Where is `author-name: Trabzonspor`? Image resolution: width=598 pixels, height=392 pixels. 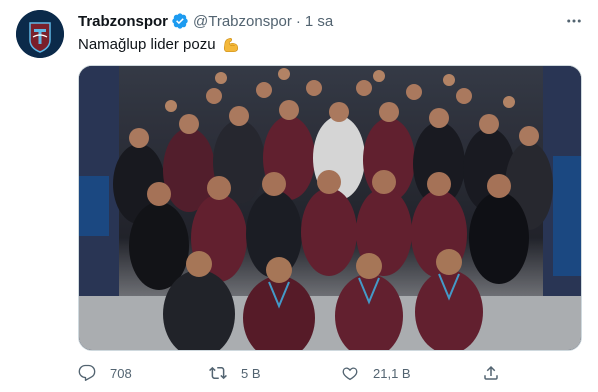 author-name: Trabzonspor is located at coordinates (123, 21).